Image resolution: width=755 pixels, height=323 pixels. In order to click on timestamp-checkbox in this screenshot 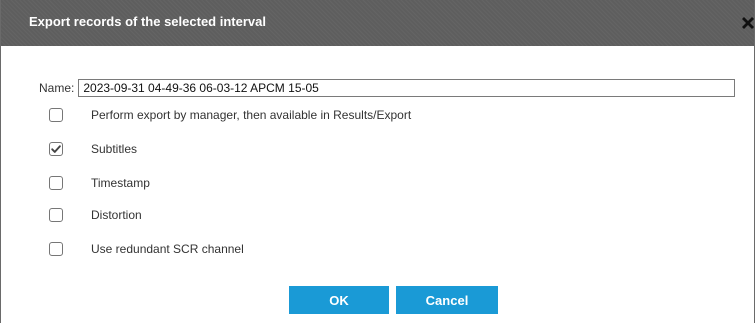, I will do `click(56, 183)`.